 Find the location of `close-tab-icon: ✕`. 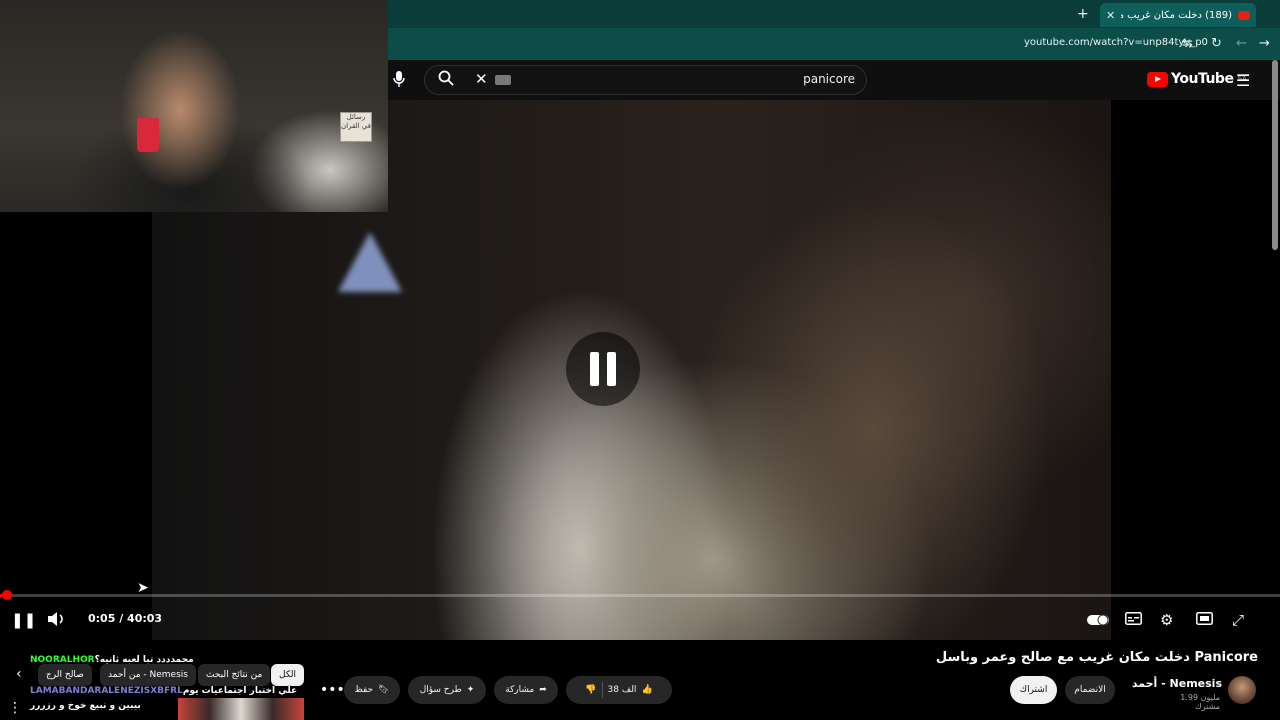

close-tab-icon: ✕ is located at coordinates (1110, 15).